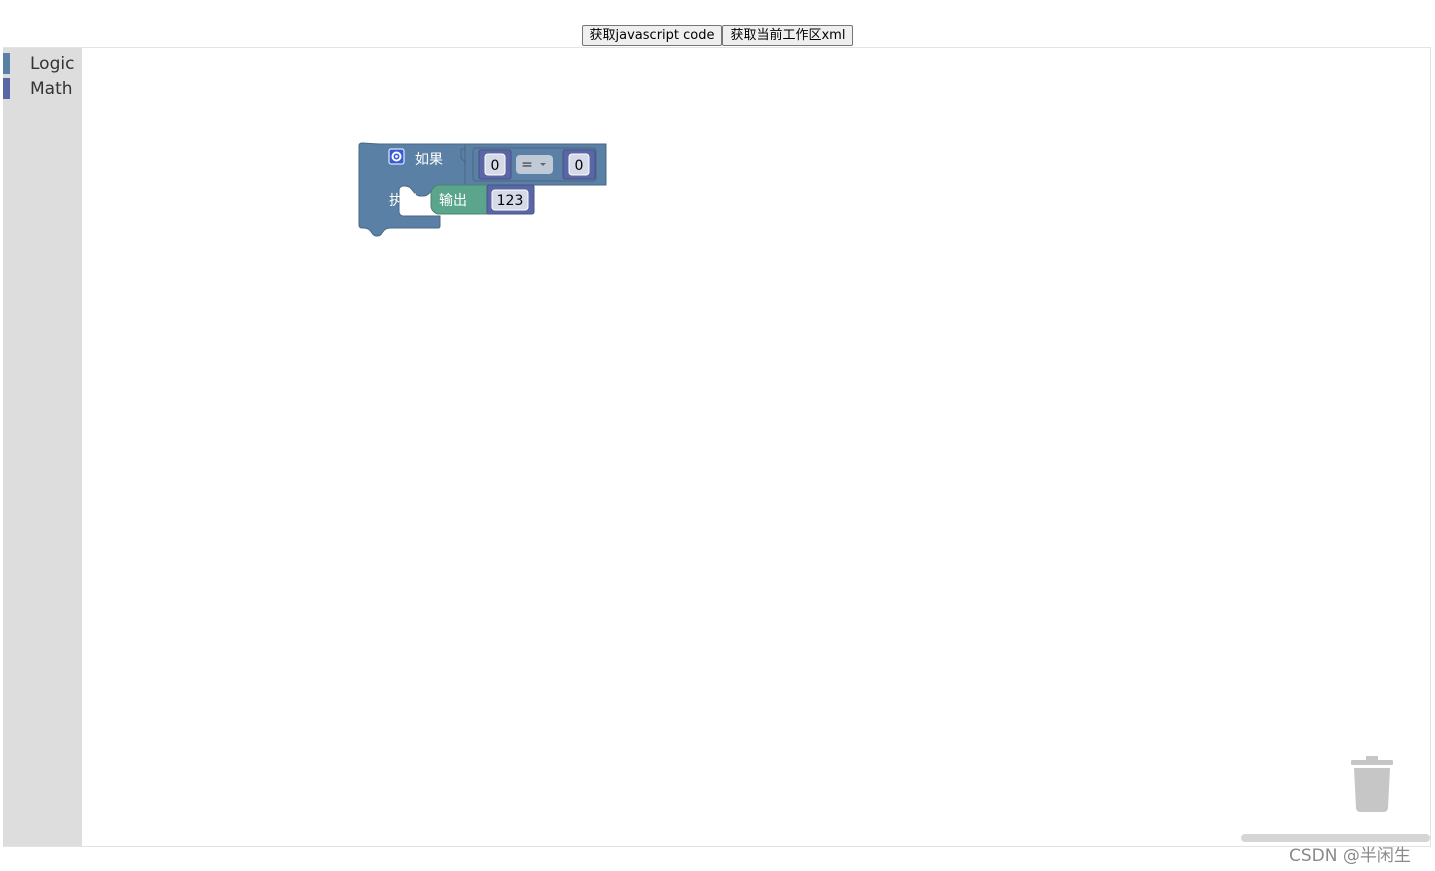 The width and height of the screenshot is (1435, 871). I want to click on category-label: Math, so click(51, 89).